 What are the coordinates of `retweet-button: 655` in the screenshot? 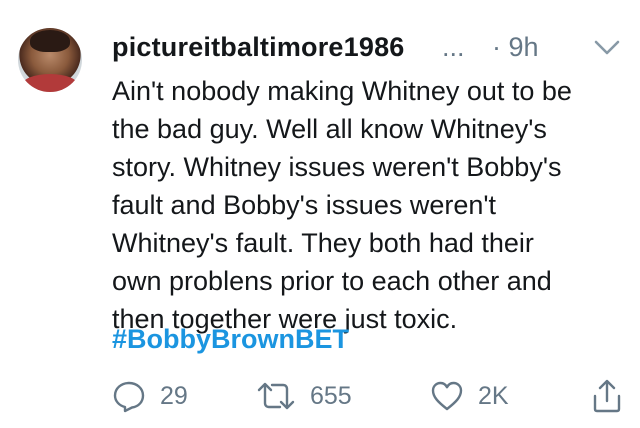 It's located at (304, 396).